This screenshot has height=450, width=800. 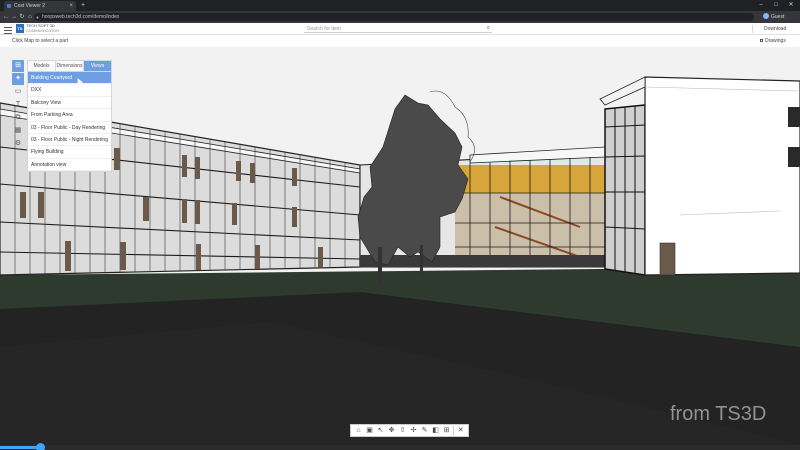 I want to click on avatar, so click(x=766, y=16).